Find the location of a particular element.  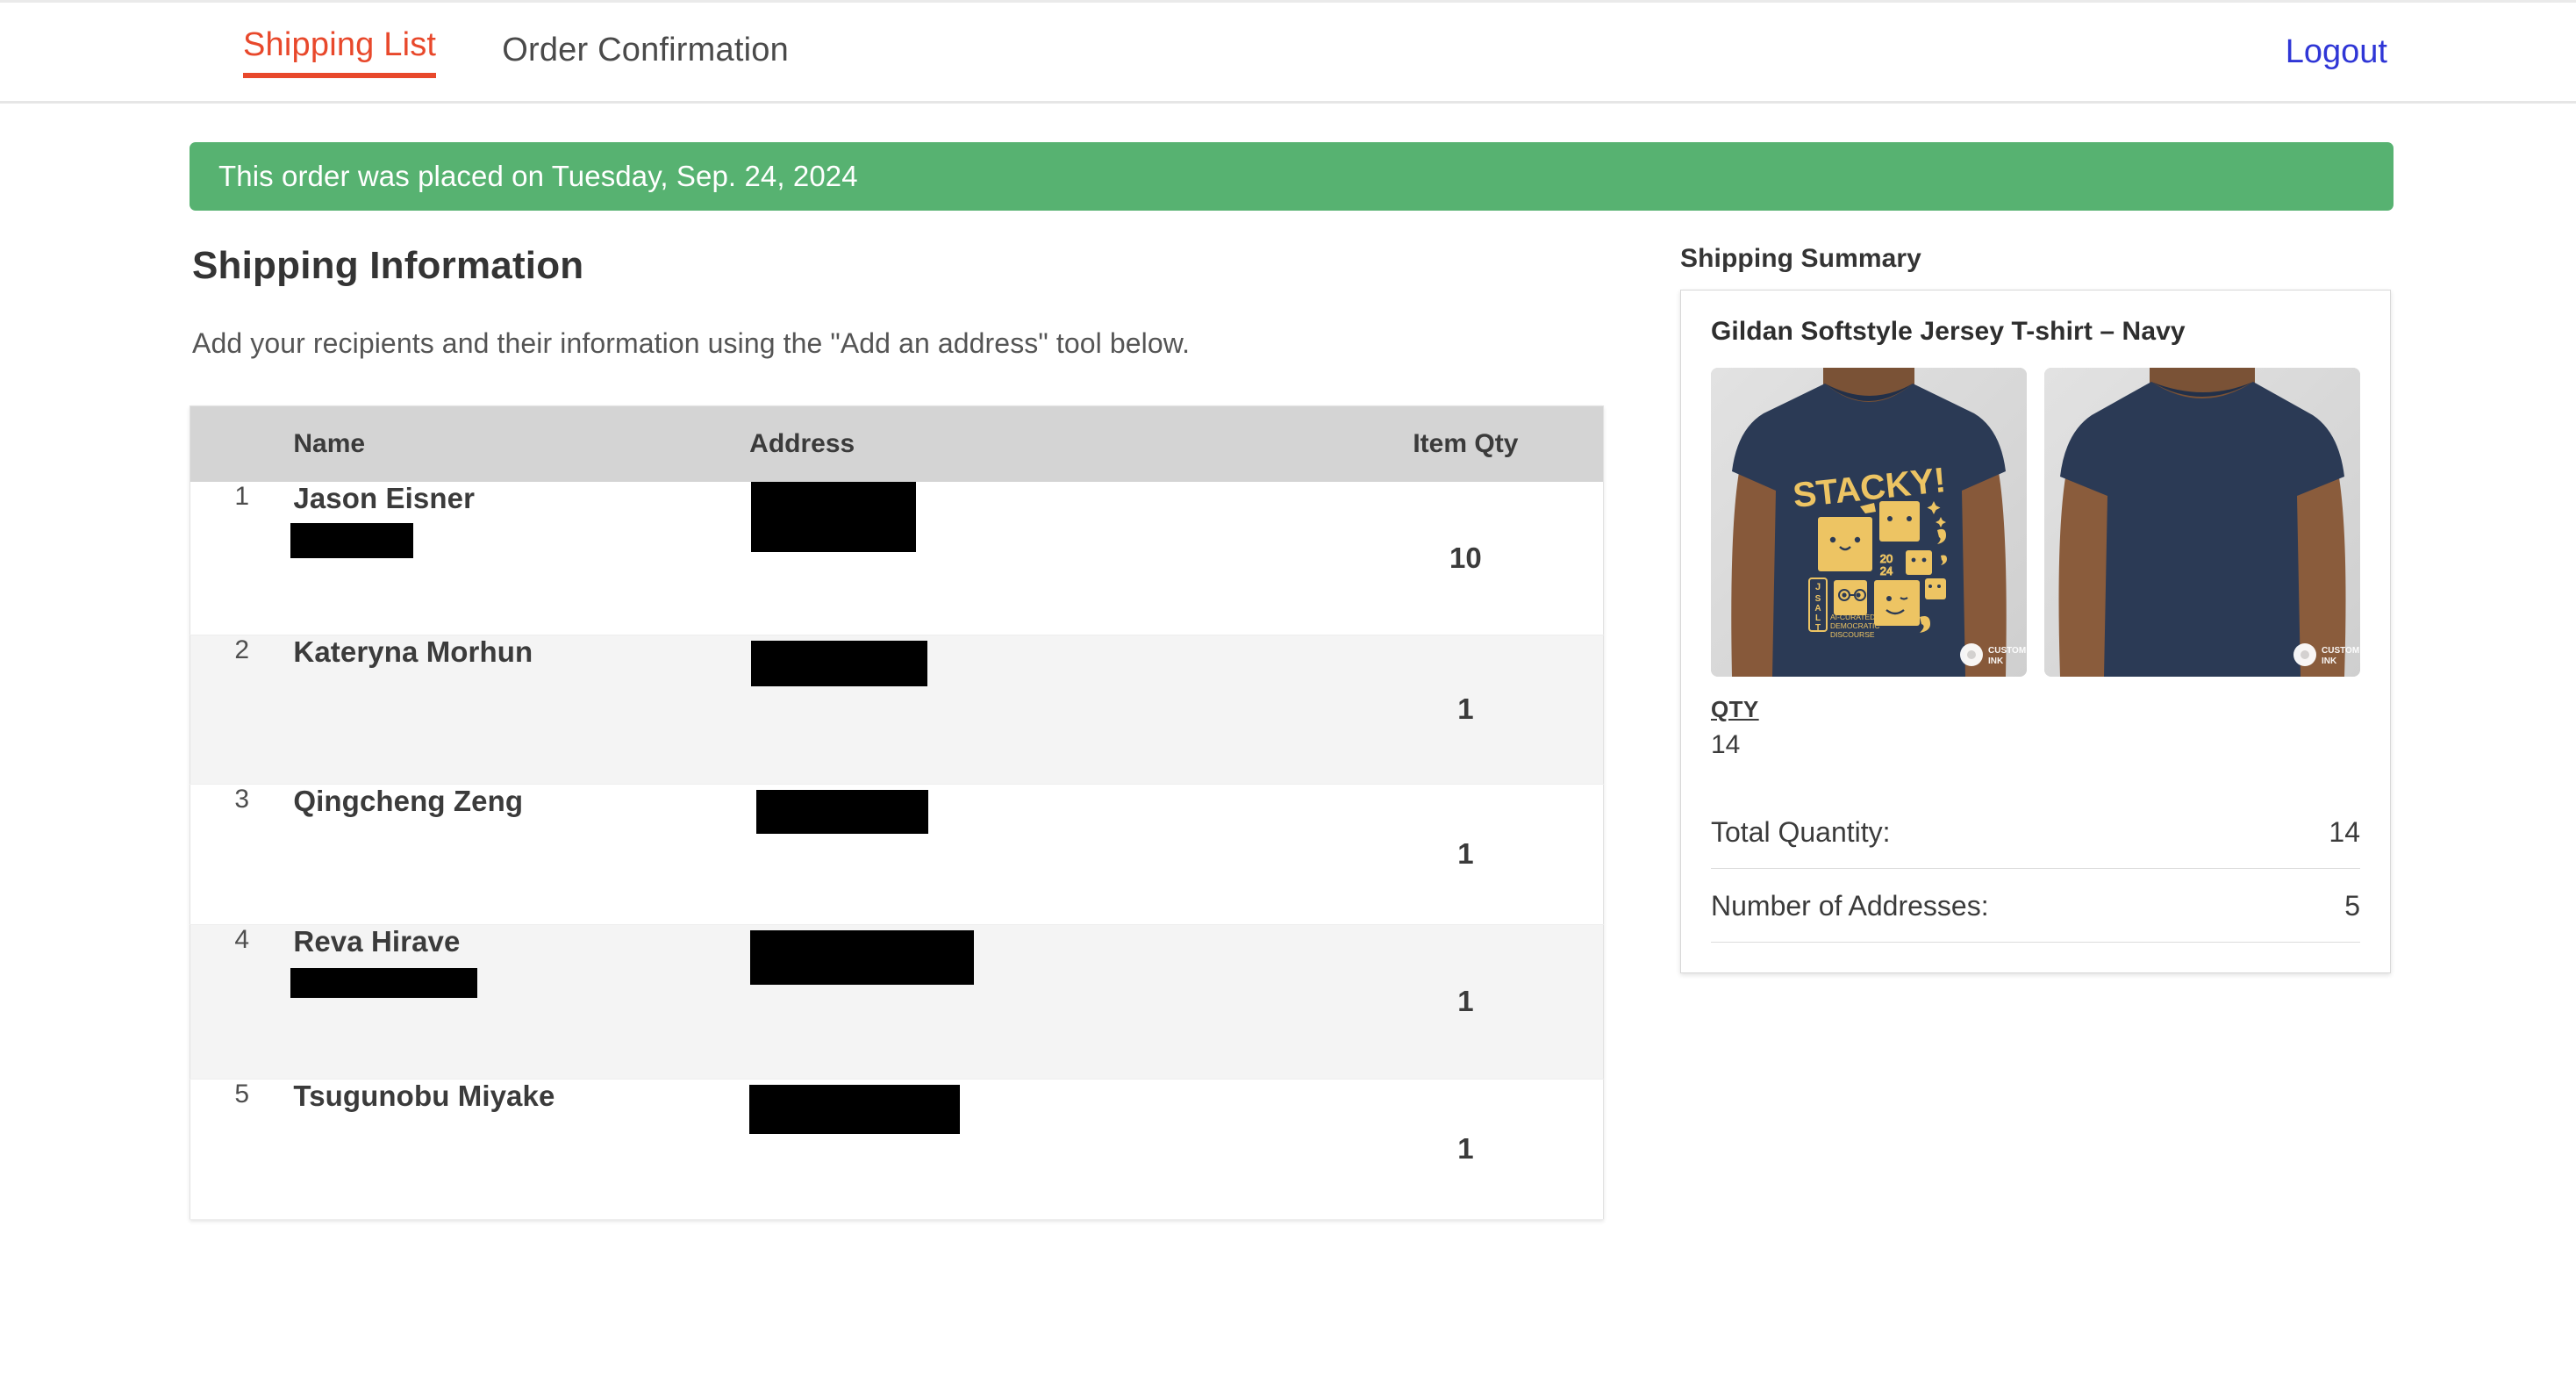

svg-text: L is located at coordinates (1818, 618).